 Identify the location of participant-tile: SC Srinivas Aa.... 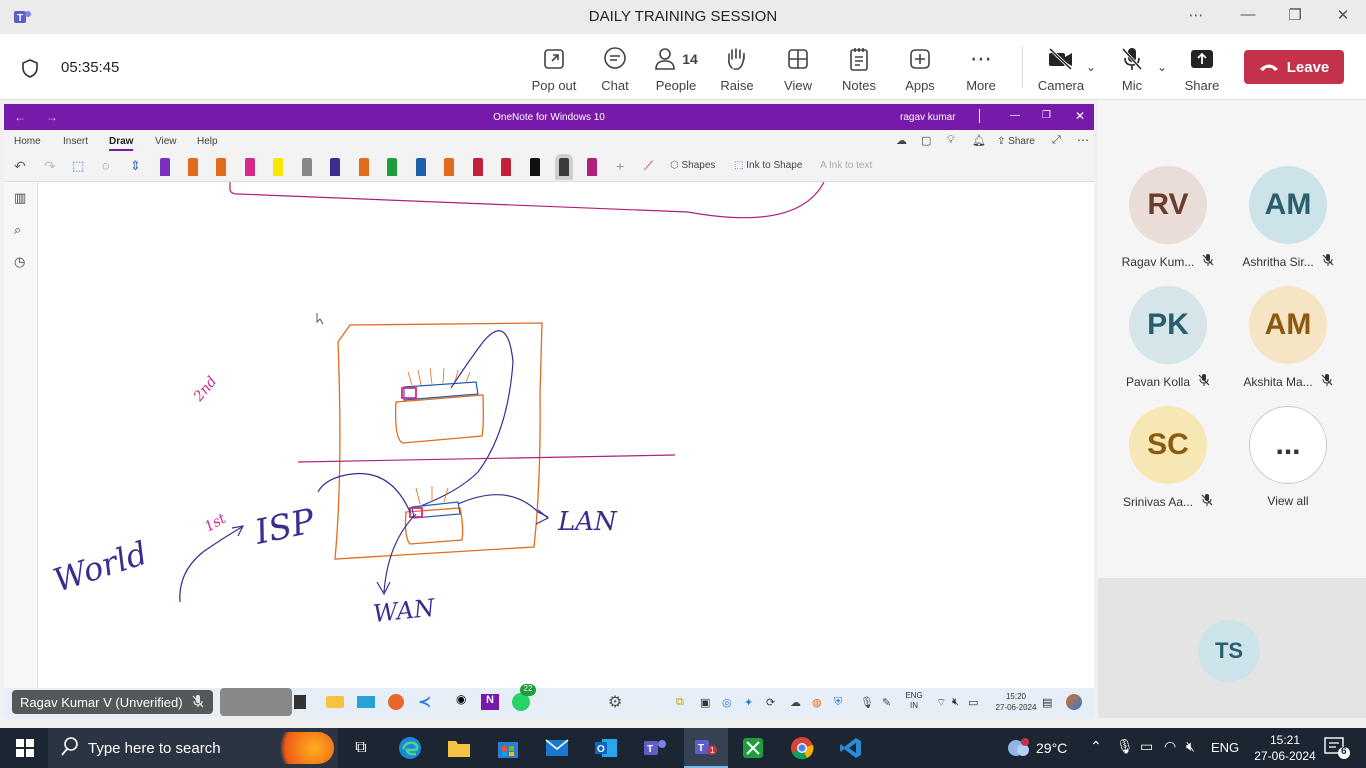
(1168, 457).